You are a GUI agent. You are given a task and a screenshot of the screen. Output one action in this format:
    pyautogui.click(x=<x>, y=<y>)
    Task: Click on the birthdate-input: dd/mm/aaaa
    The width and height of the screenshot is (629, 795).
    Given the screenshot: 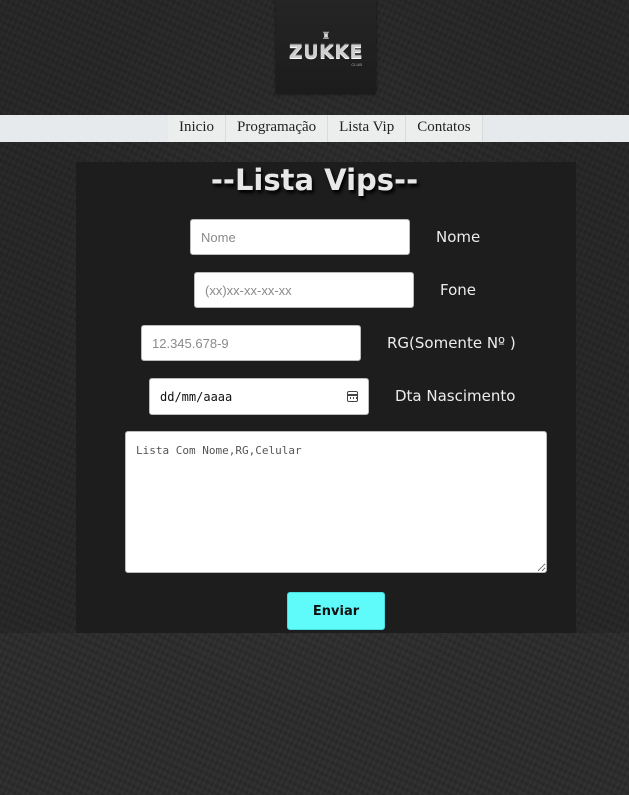 What is the action you would take?
    pyautogui.click(x=259, y=396)
    